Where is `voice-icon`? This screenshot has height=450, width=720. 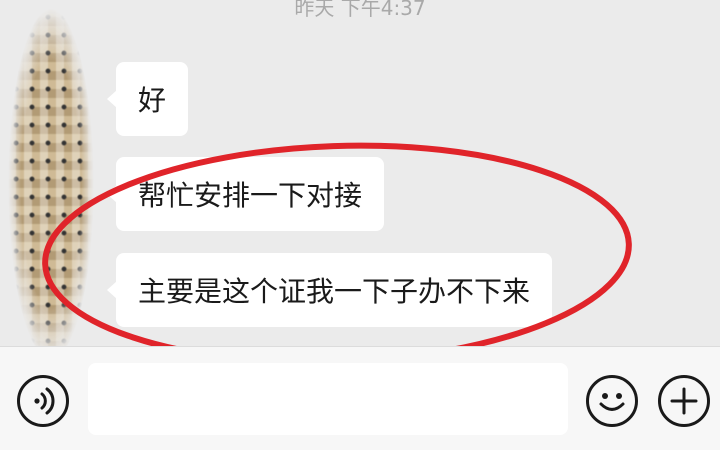
voice-icon is located at coordinates (44, 401).